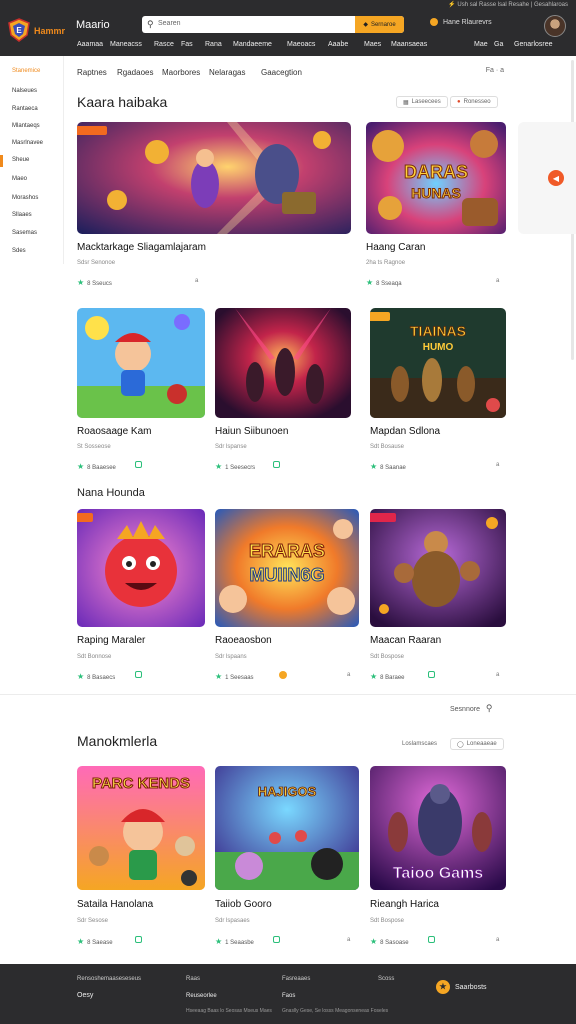 The width and height of the screenshot is (576, 1024). I want to click on card-title: Mapdan Sdlona, so click(405, 431).